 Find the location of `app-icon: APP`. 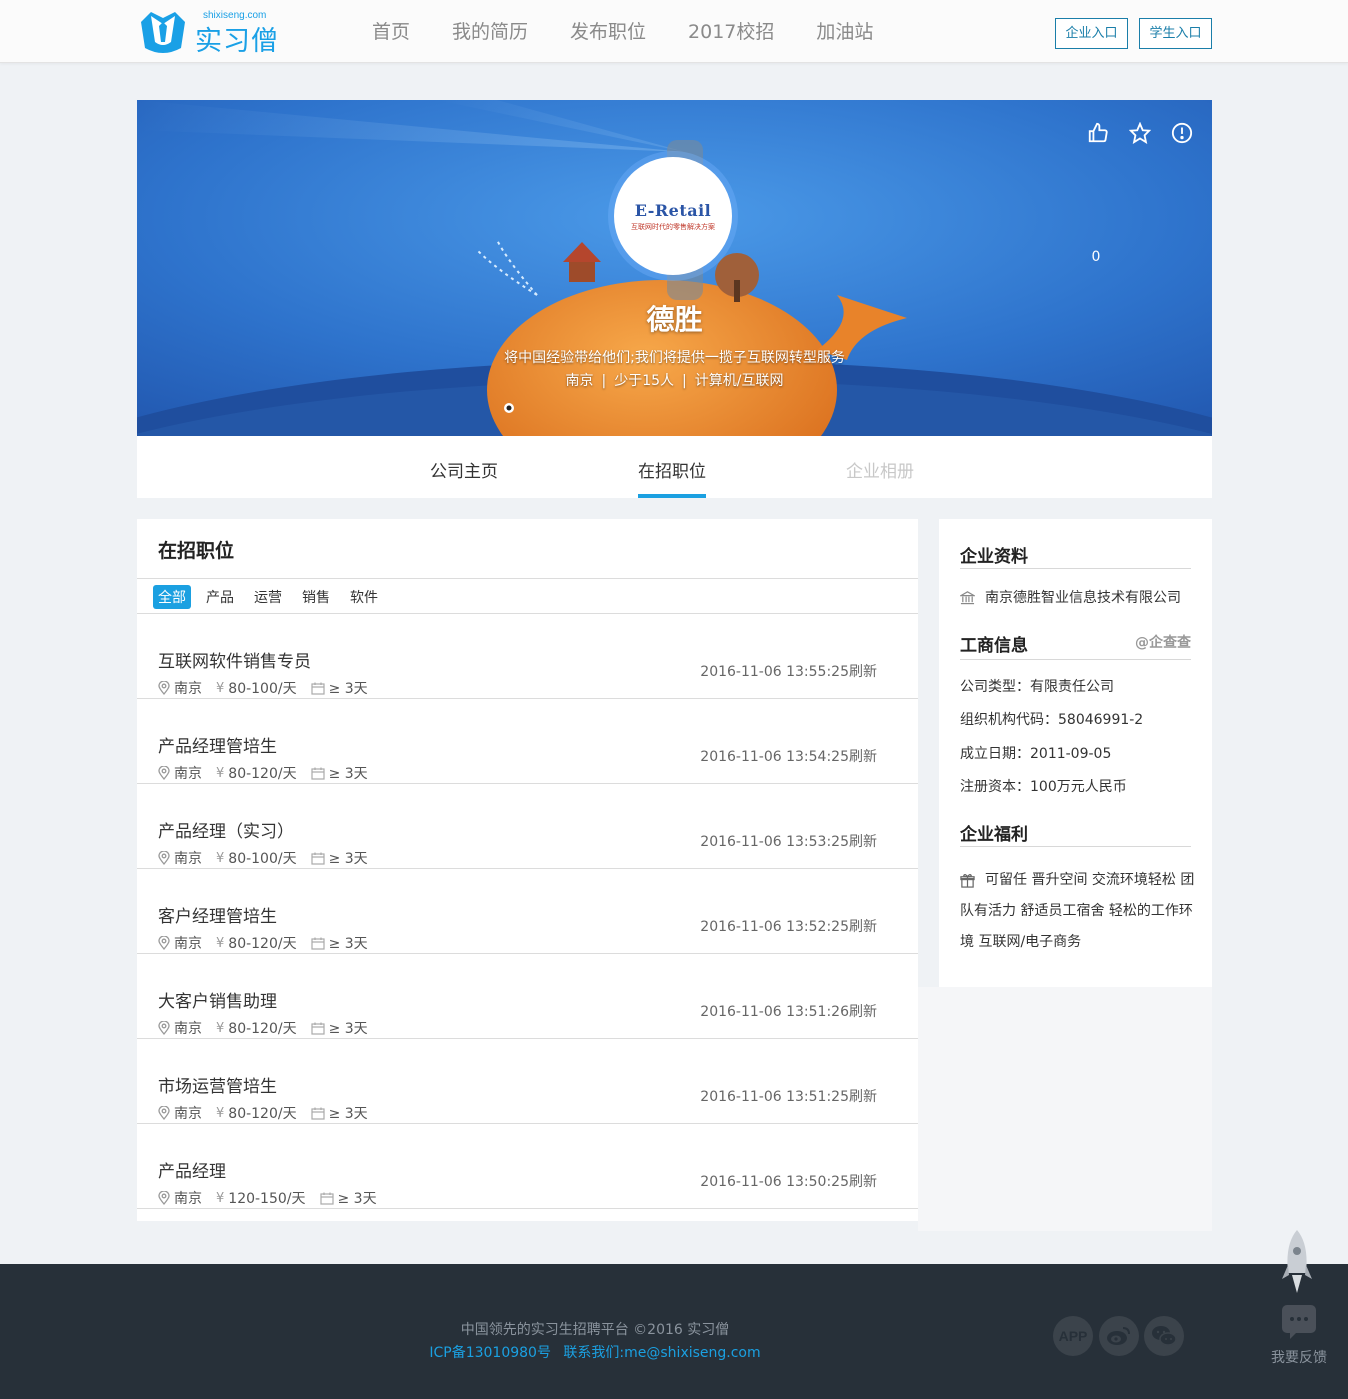

app-icon: APP is located at coordinates (1073, 1336).